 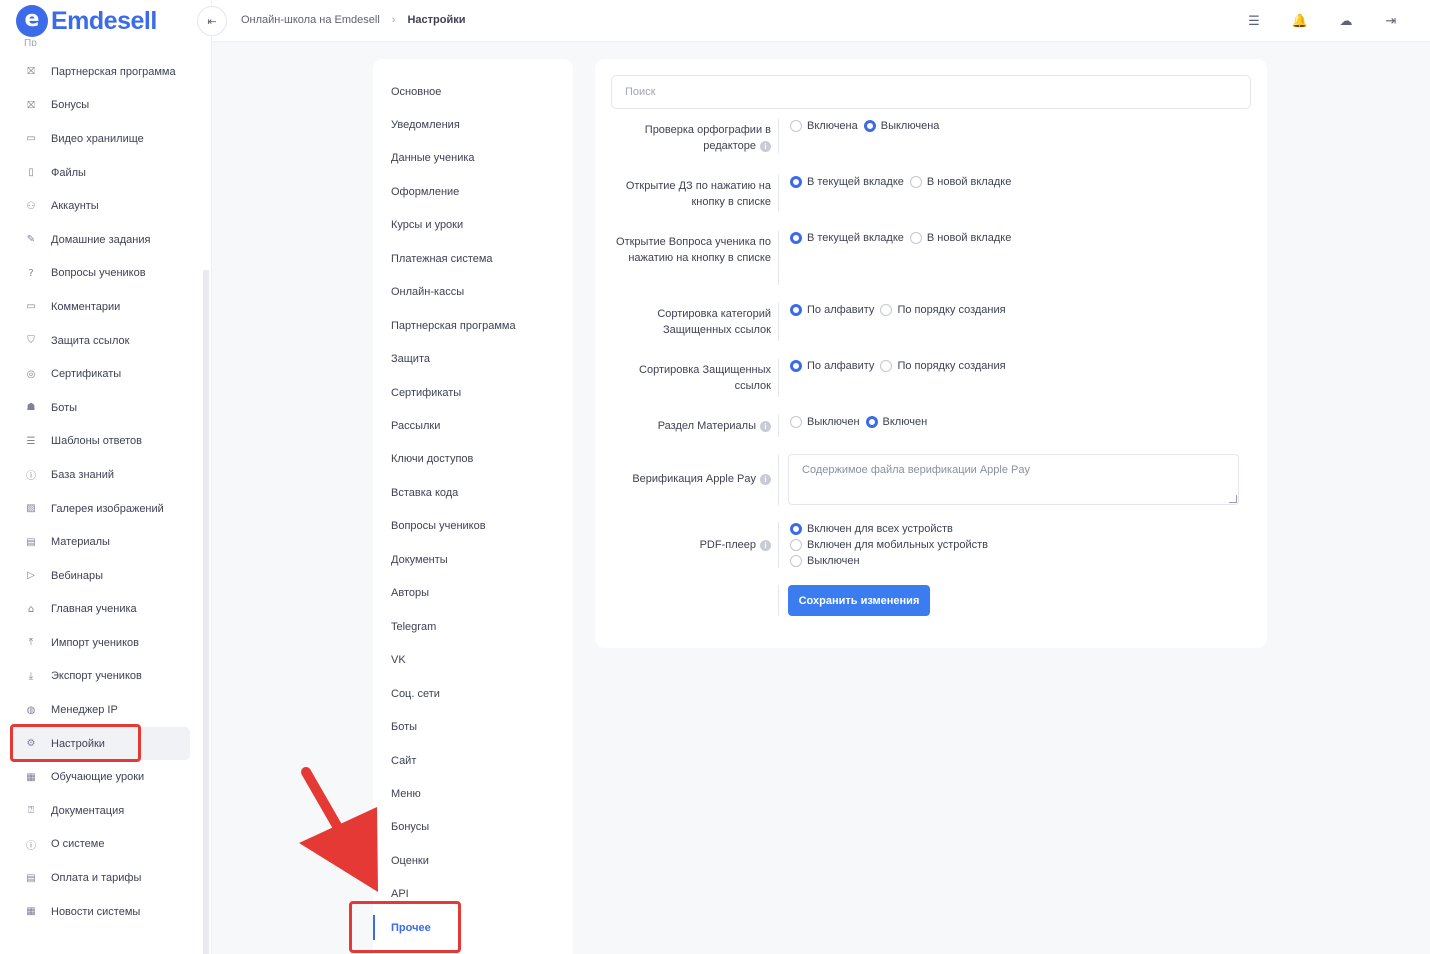 I want to click on sidebar-item: ◍ Менеджер IP, so click(x=101, y=710).